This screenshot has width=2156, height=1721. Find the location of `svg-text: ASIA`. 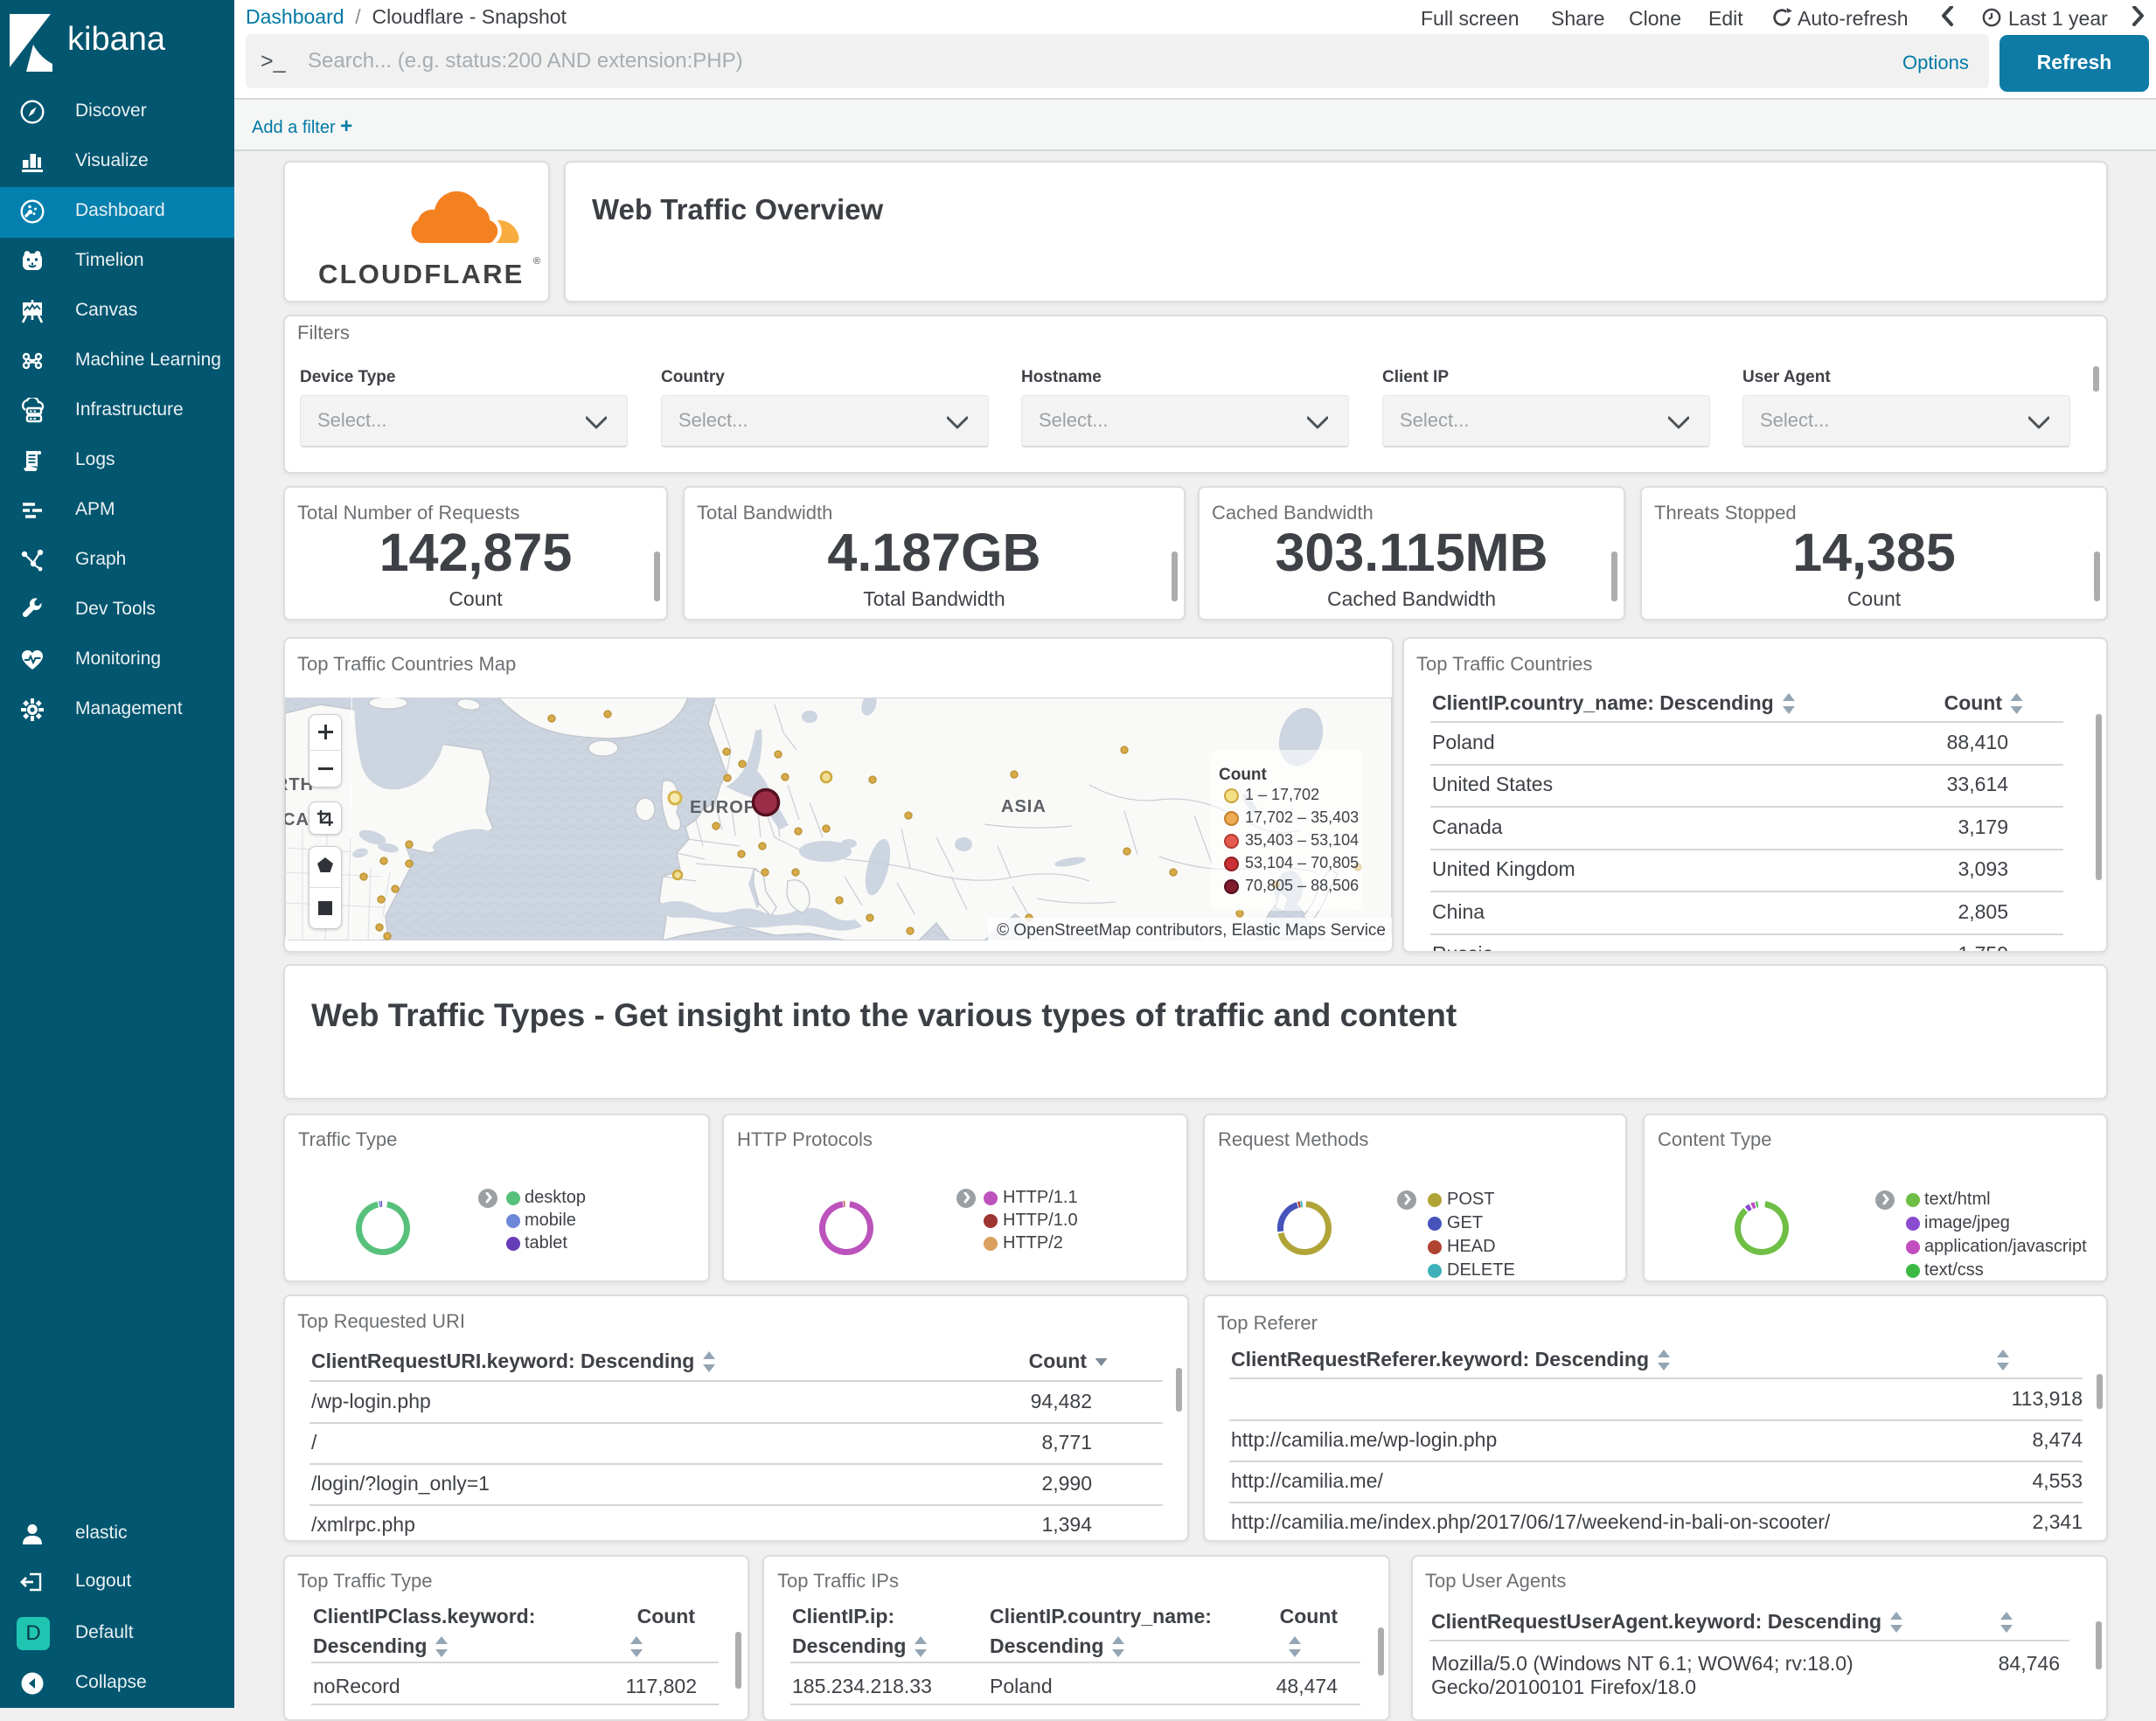

svg-text: ASIA is located at coordinates (1024, 806).